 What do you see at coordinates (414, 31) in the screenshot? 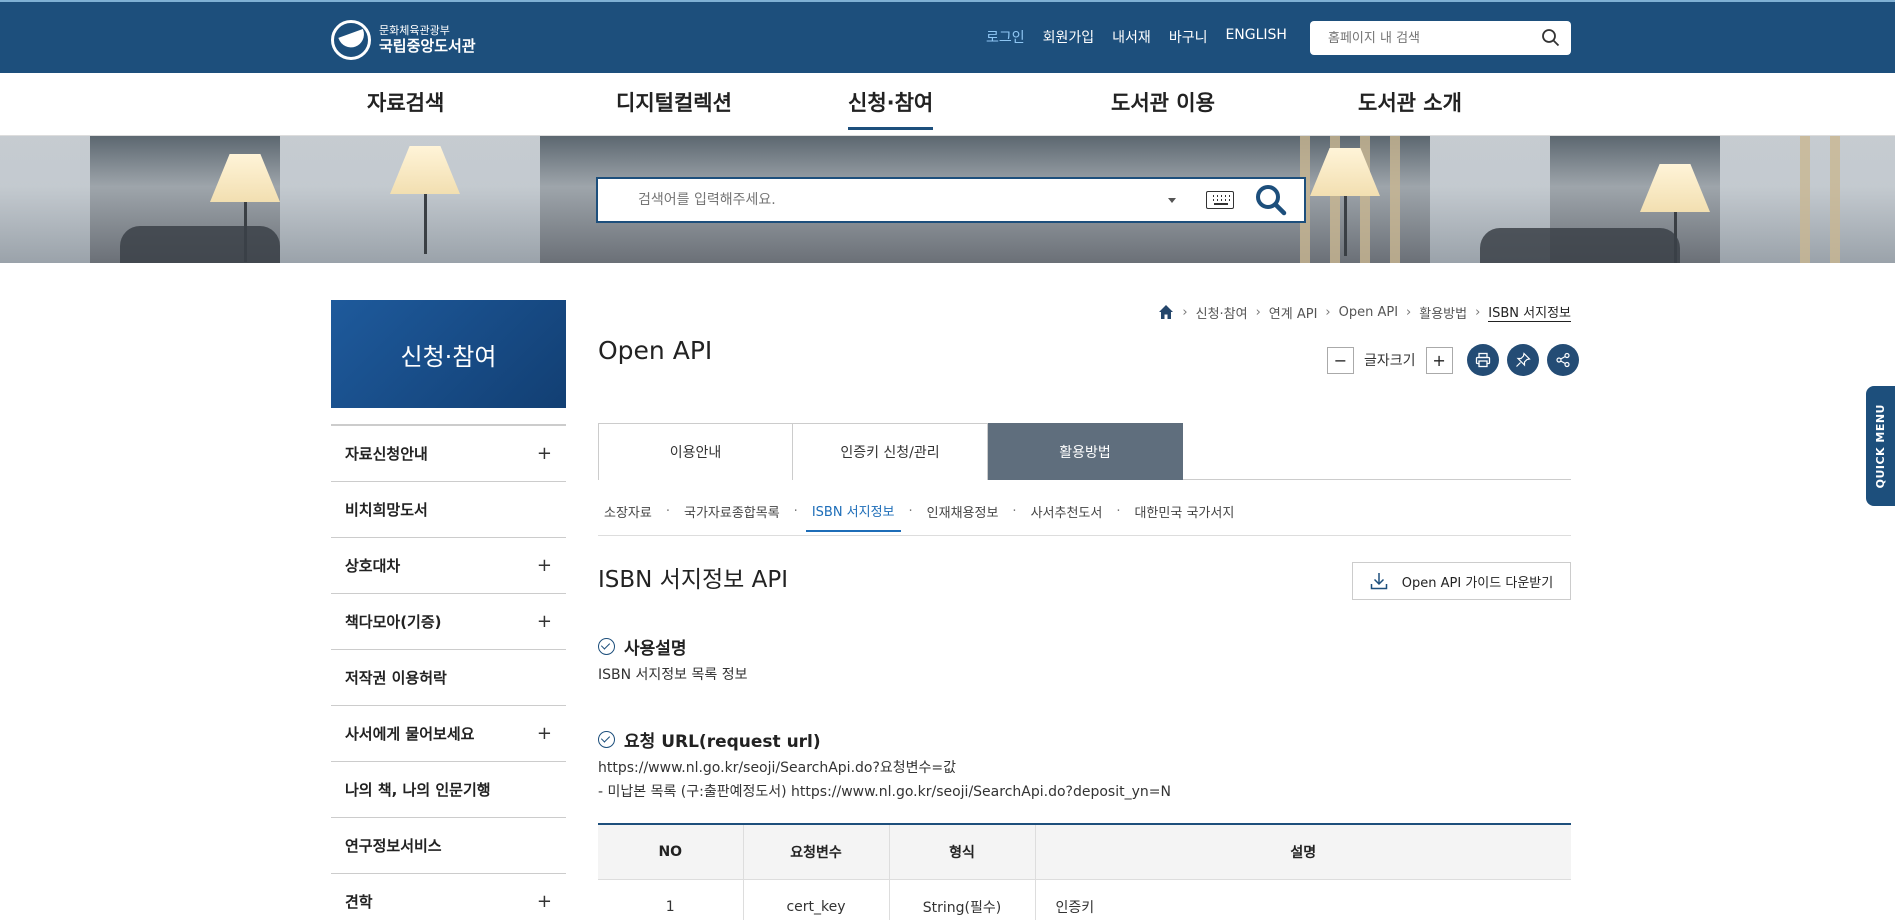
I see `logo-subtitle: 문화체육관광부` at bounding box center [414, 31].